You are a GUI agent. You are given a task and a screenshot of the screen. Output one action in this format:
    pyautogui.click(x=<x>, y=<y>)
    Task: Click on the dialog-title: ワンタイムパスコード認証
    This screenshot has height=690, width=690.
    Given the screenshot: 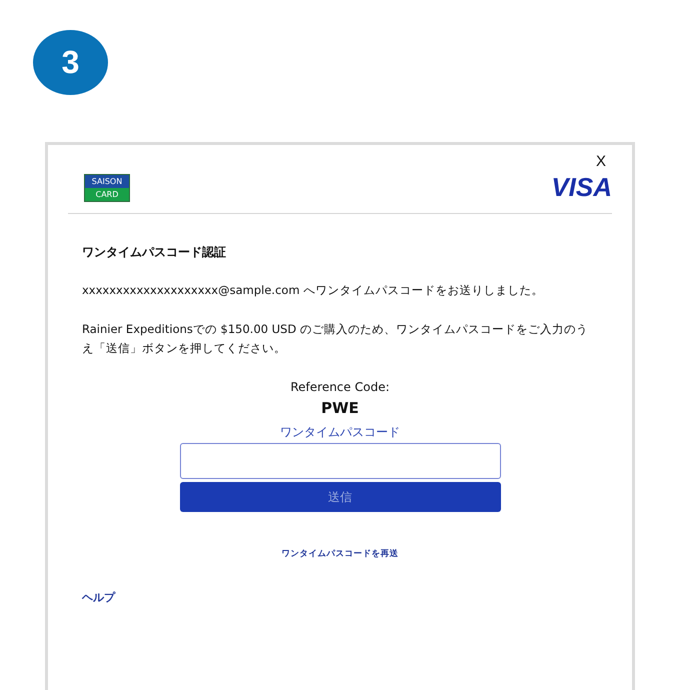 What is the action you would take?
    pyautogui.click(x=154, y=252)
    